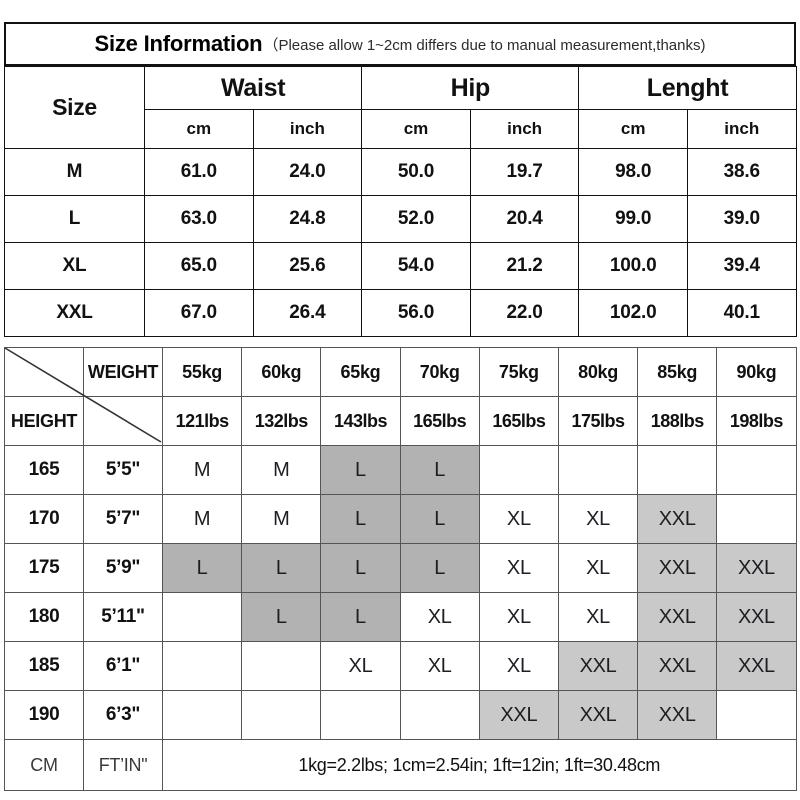 This screenshot has height=800, width=800. I want to click on table-row: L 63.0 24.8 52.0 20.4 99.0 39.0, so click(400, 219).